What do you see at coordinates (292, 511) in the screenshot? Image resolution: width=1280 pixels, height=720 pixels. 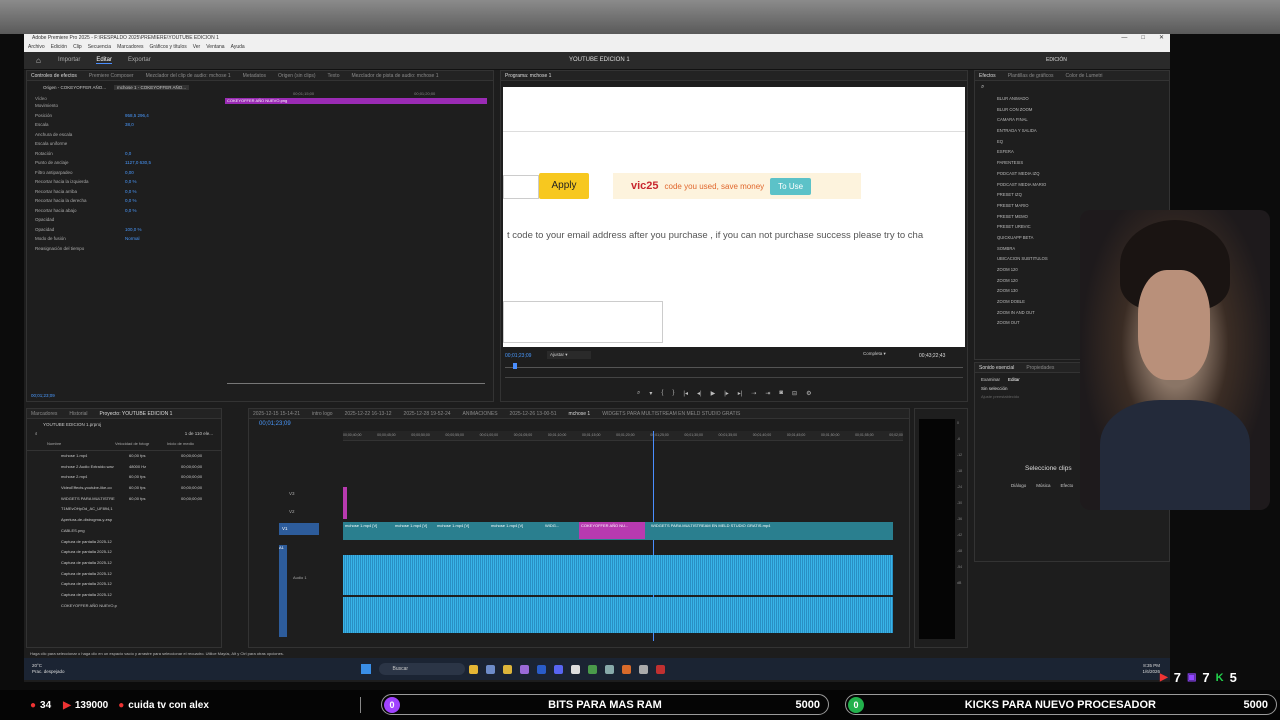 I see `track-v2: V2` at bounding box center [292, 511].